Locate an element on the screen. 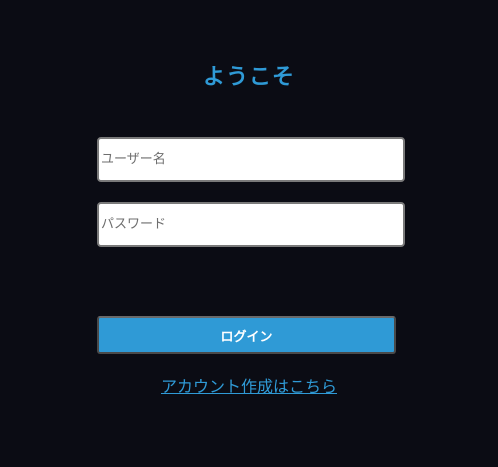  create-account-link: アカウント作成はこちら is located at coordinates (249, 386).